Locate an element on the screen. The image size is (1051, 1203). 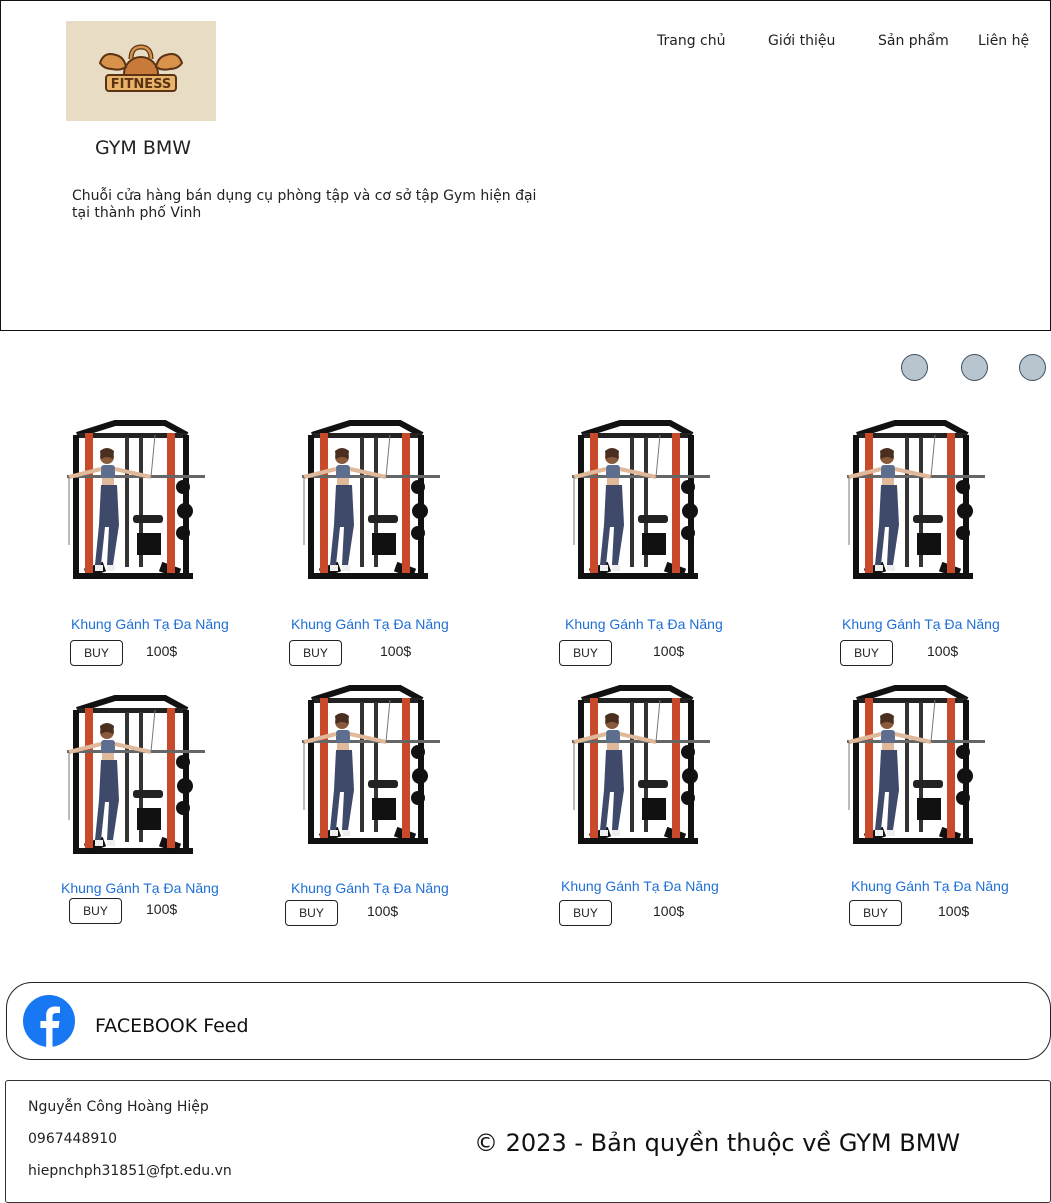
footer-name: Nguyễn Công Hoàng Hiệp is located at coordinates (118, 1107).